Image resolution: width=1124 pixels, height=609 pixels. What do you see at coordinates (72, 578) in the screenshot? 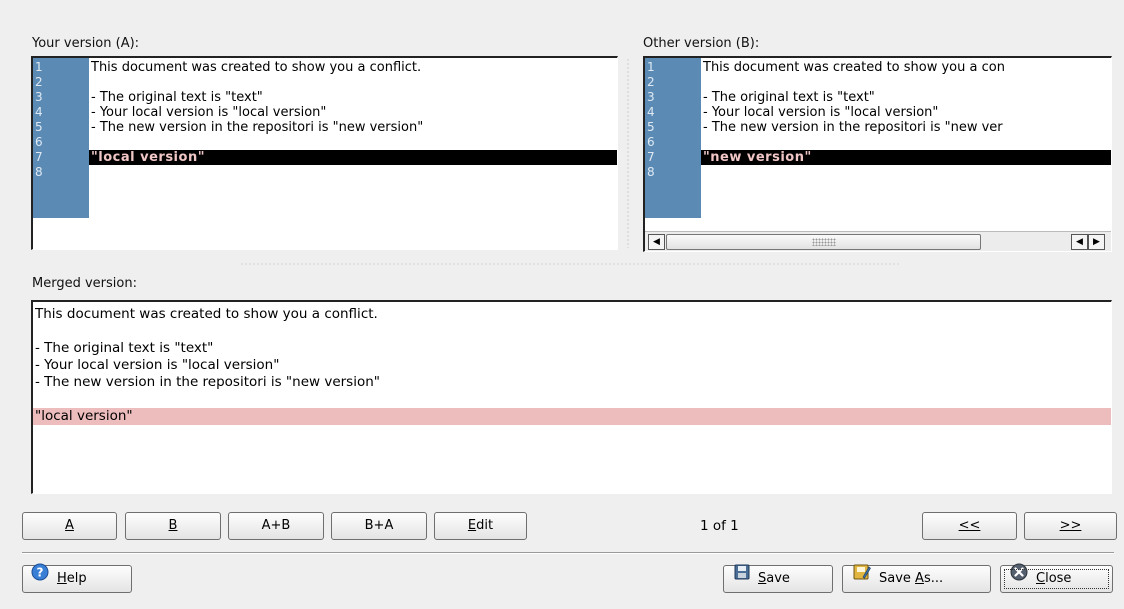
I see `help-label: Help` at bounding box center [72, 578].